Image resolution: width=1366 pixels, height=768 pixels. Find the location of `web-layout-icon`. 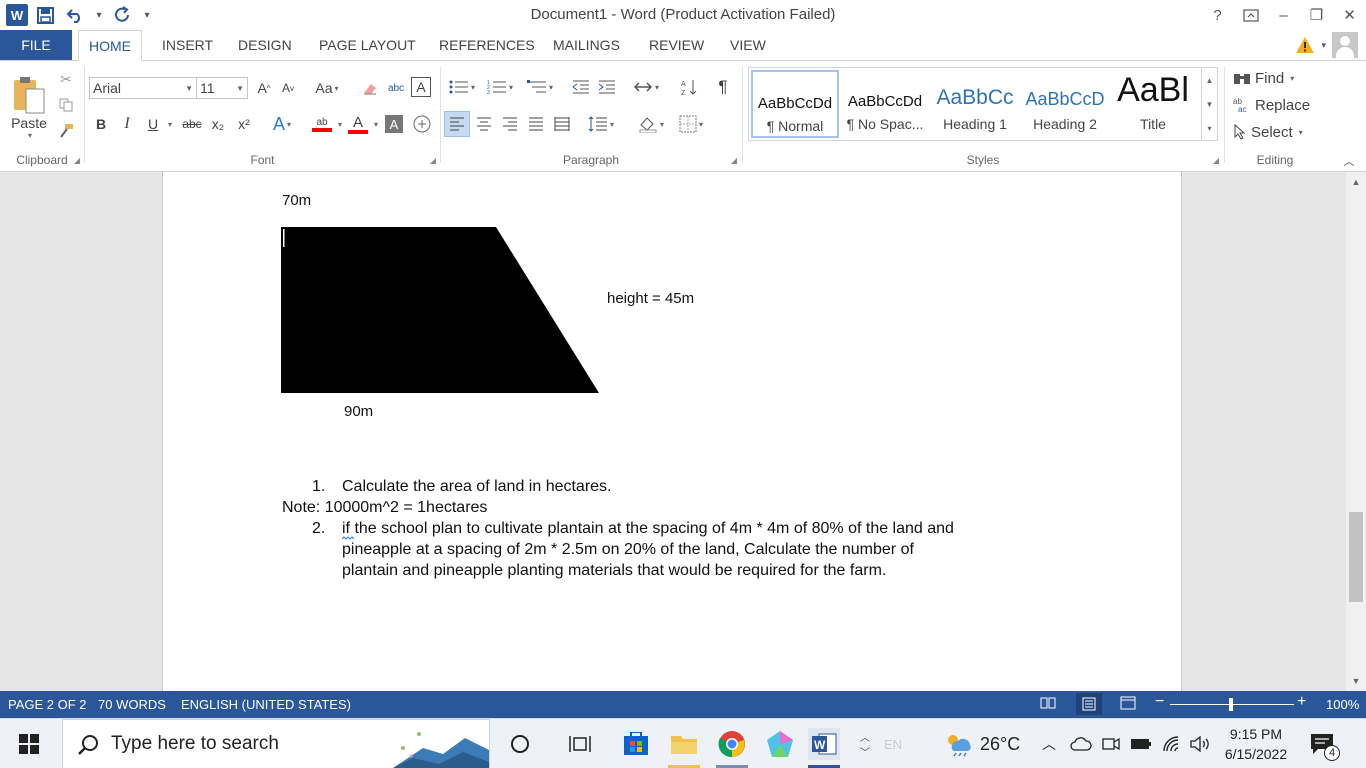

web-layout-icon is located at coordinates (1128, 704).